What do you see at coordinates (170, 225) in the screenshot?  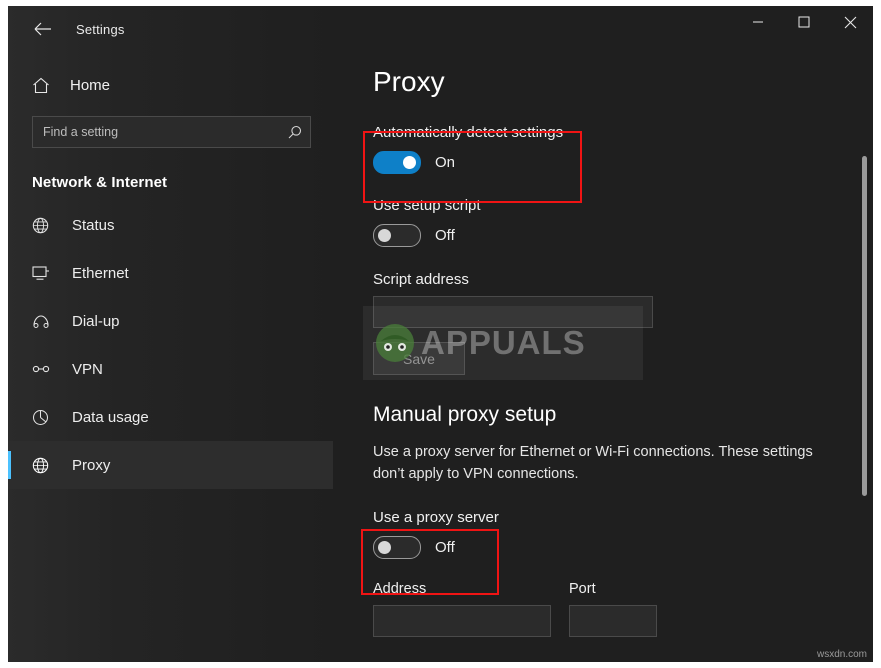 I see `sidebar-item-status: Status` at bounding box center [170, 225].